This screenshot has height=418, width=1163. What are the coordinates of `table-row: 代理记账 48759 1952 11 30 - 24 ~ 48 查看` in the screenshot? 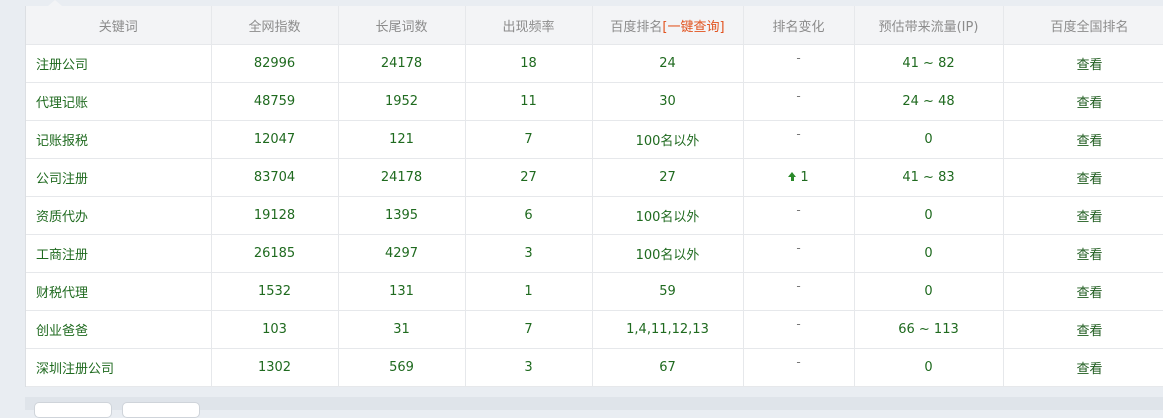 It's located at (594, 101).